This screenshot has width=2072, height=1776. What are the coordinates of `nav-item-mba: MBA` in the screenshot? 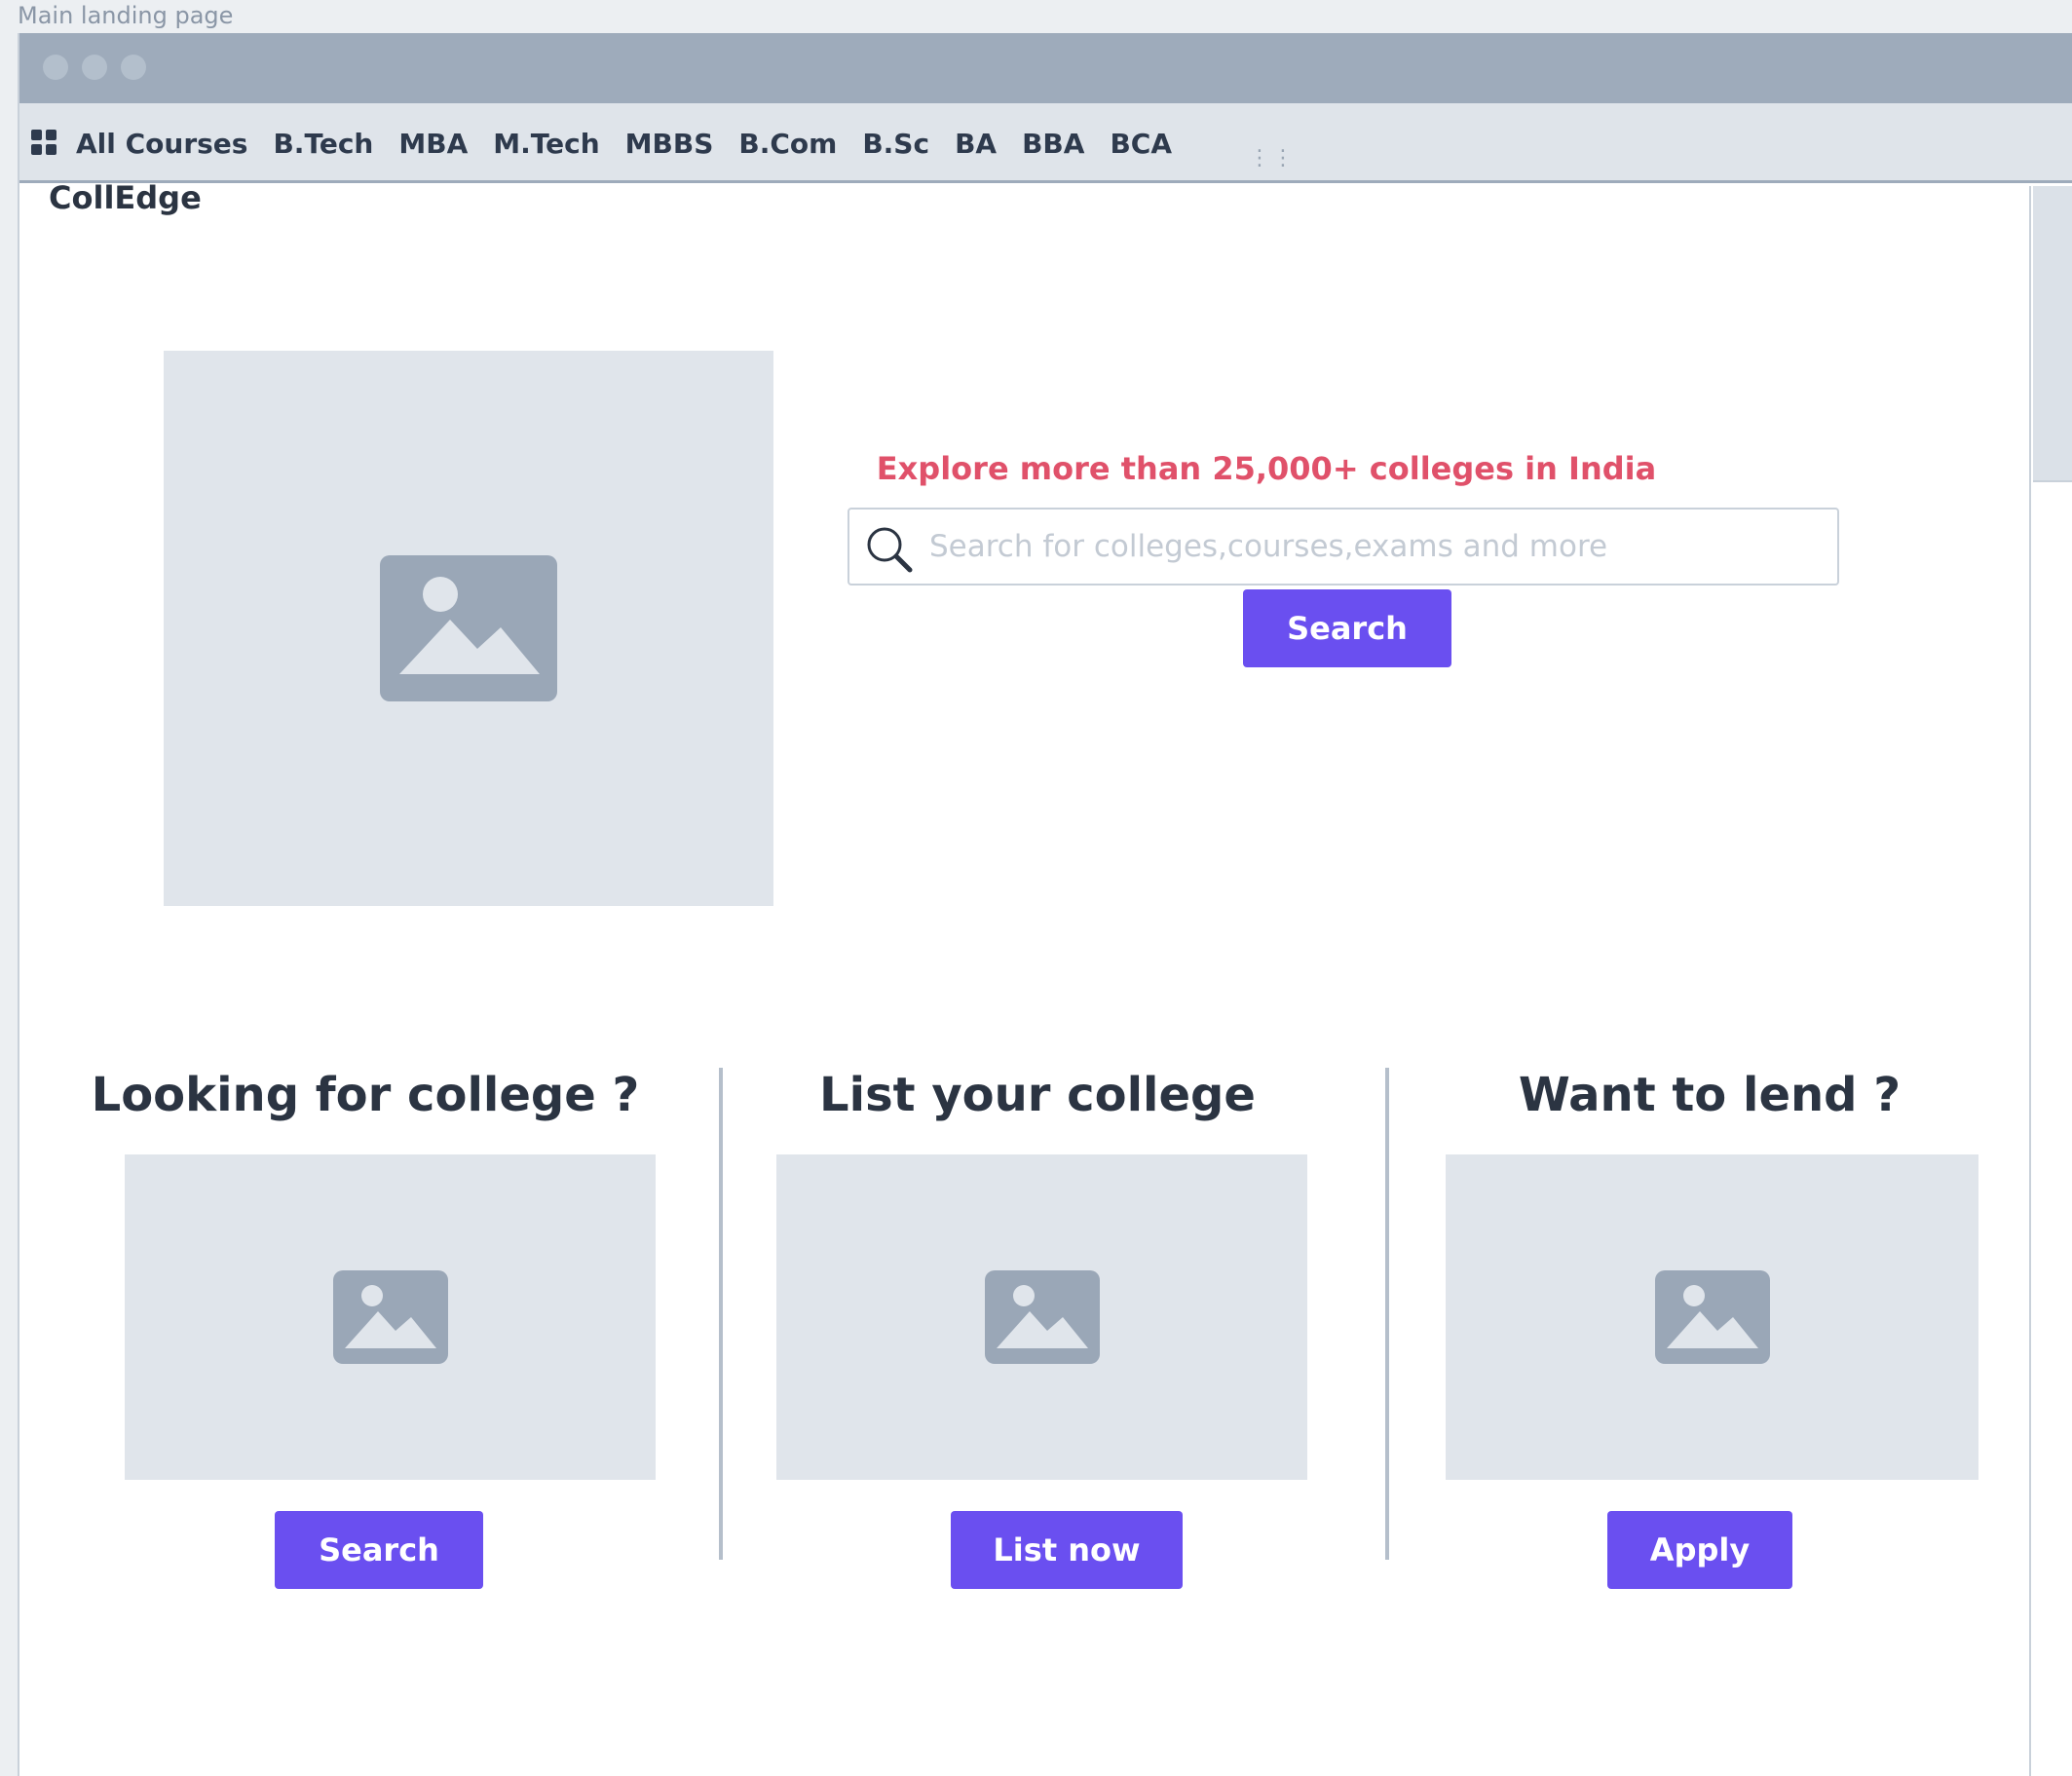 It's located at (433, 144).